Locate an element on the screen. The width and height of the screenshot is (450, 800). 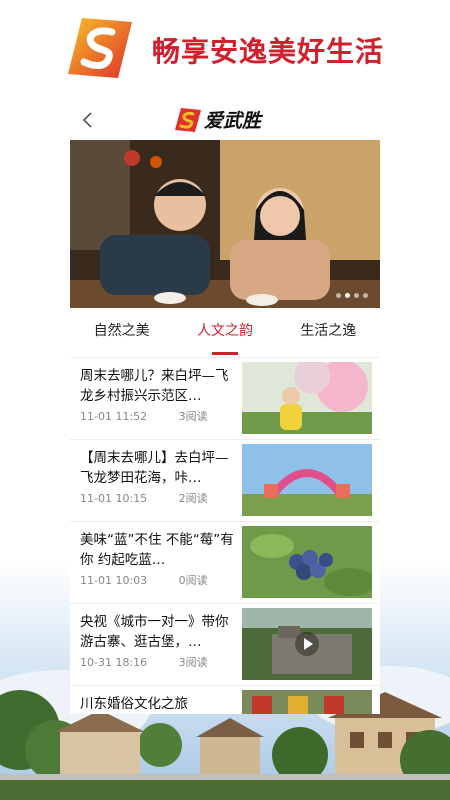
app-logo-icon is located at coordinates (188, 120).